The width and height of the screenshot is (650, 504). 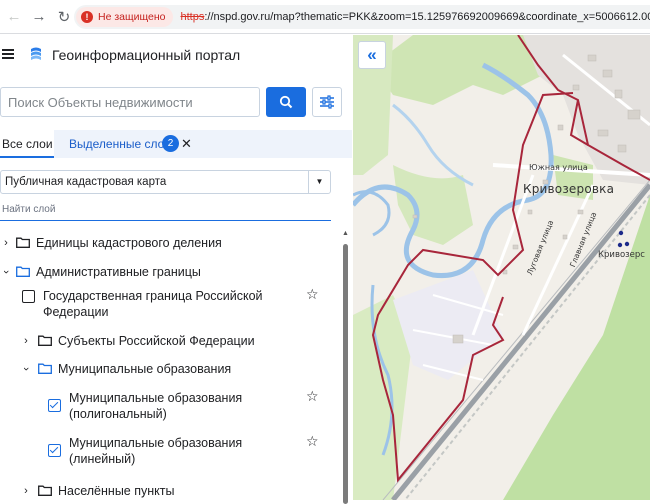 I want to click on portal-logo-icon, so click(x=36, y=54).